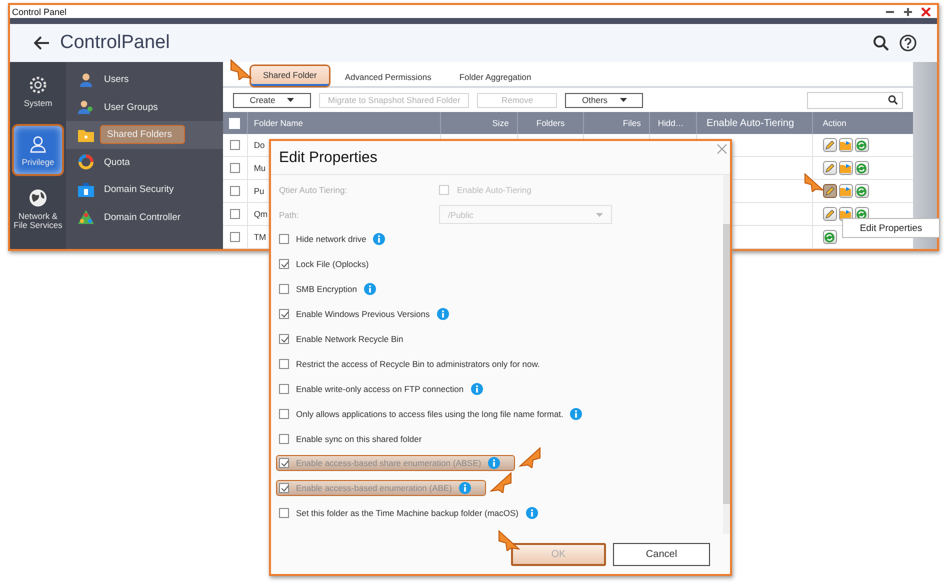 Image resolution: width=947 pixels, height=585 pixels. What do you see at coordinates (389, 463) in the screenshot?
I see `option-label: Enable access-based share enumeration (ABSE)` at bounding box center [389, 463].